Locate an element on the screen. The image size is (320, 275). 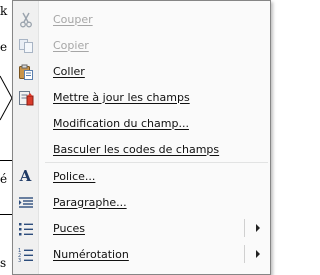
menu-item-copy: Copier is located at coordinates (141, 45).